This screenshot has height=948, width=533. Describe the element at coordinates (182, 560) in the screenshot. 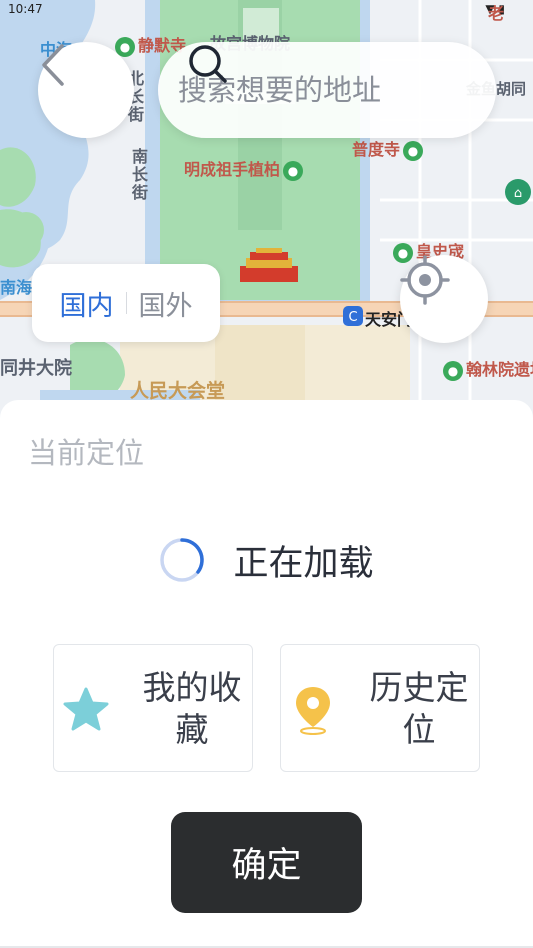

I see `loading-spinner-icon` at that location.